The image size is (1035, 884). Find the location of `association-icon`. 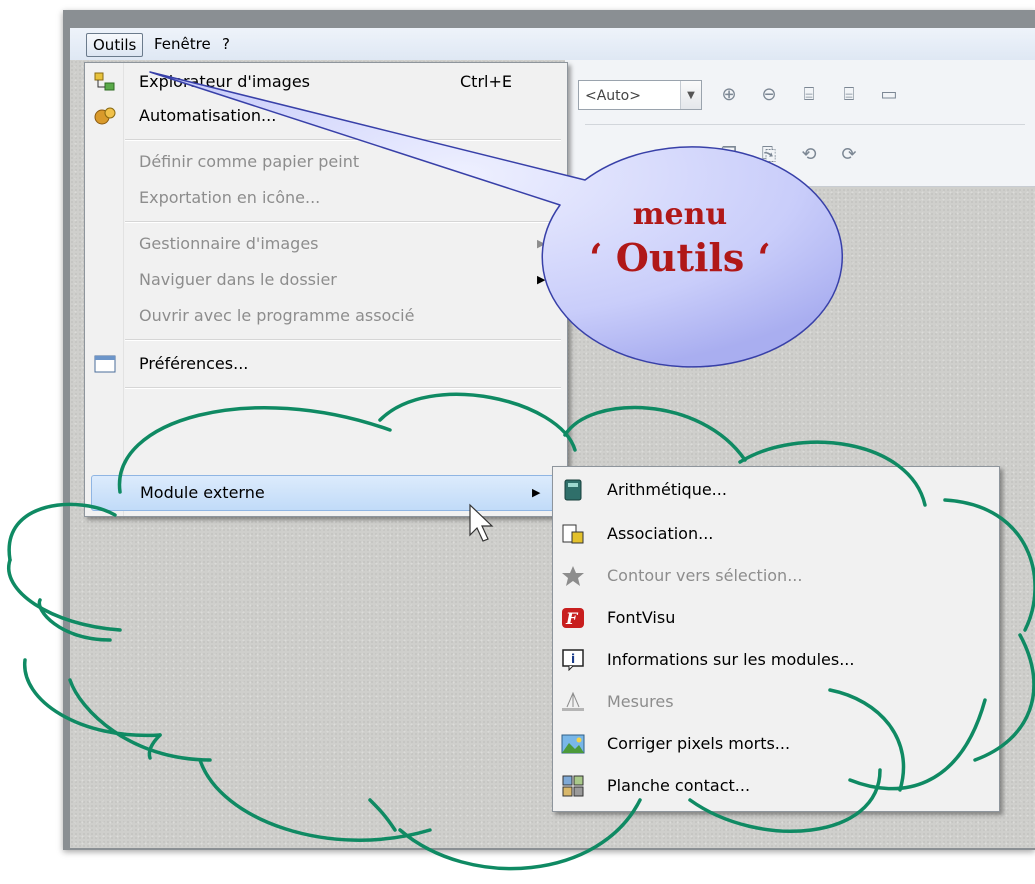

association-icon is located at coordinates (573, 534).